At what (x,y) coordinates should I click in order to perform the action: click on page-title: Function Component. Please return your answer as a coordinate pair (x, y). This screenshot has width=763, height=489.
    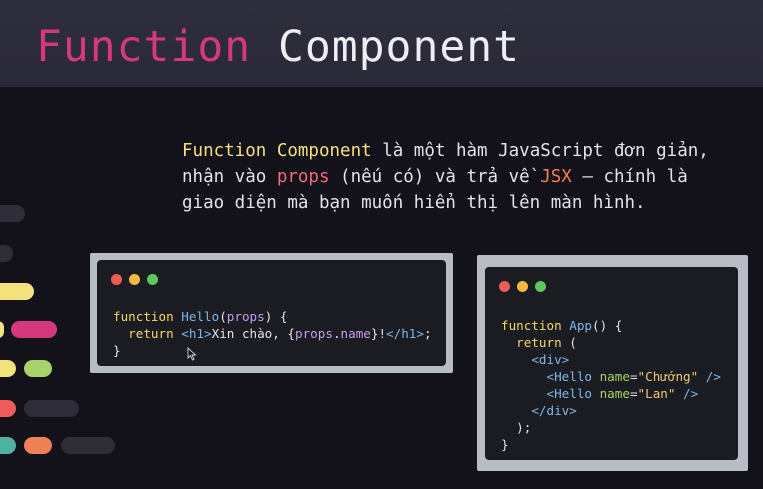
    Looking at the image, I should click on (278, 47).